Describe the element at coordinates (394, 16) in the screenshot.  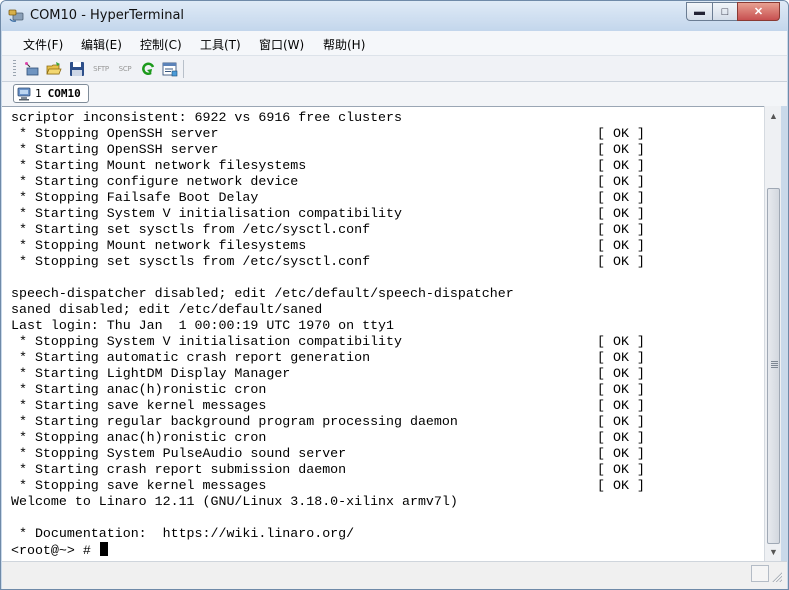
I see `title-bar: COM10 - HyperTerminal ▬ □ ✕` at that location.